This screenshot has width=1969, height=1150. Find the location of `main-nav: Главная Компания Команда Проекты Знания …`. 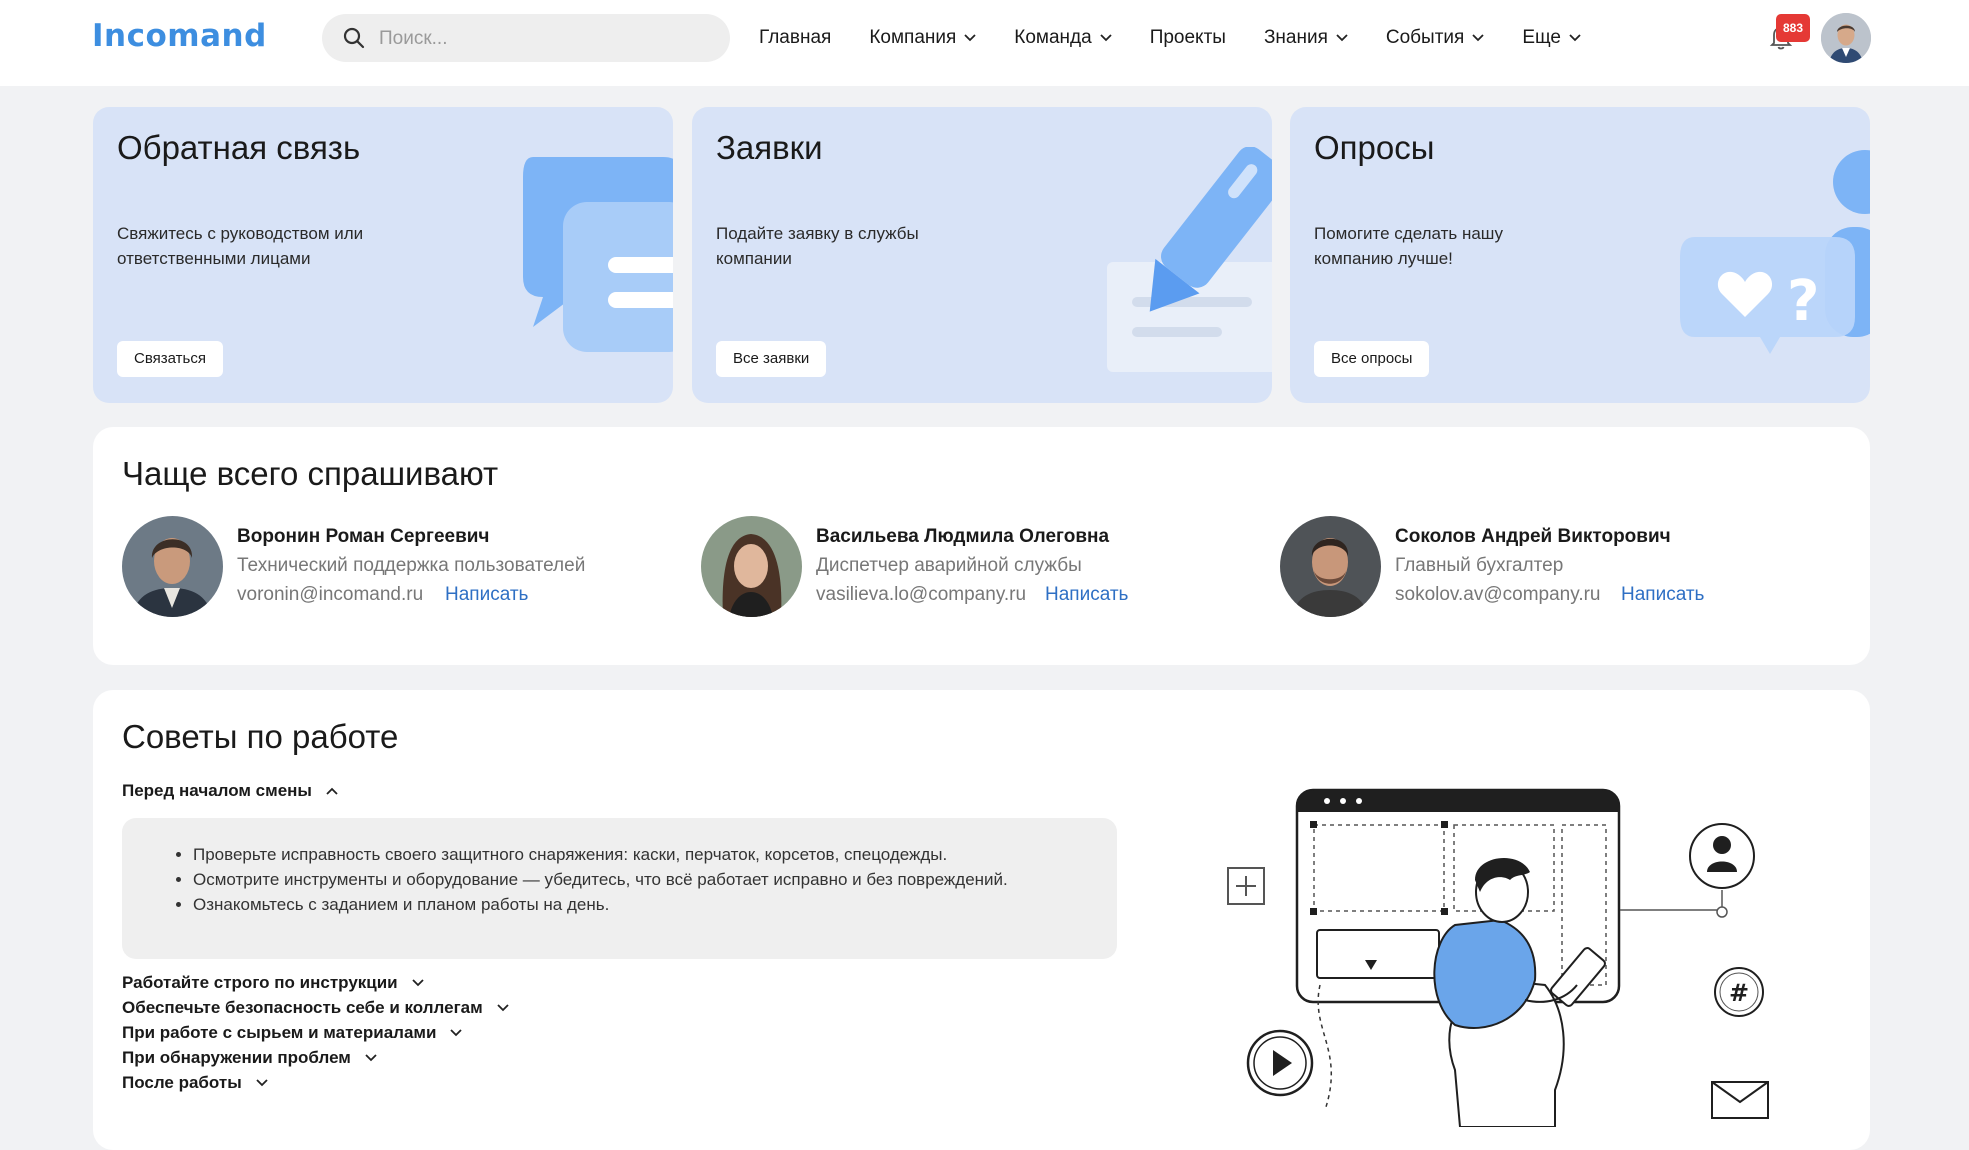

main-nav: Главная Компания Команда Проекты Знания … is located at coordinates (1189, 38).